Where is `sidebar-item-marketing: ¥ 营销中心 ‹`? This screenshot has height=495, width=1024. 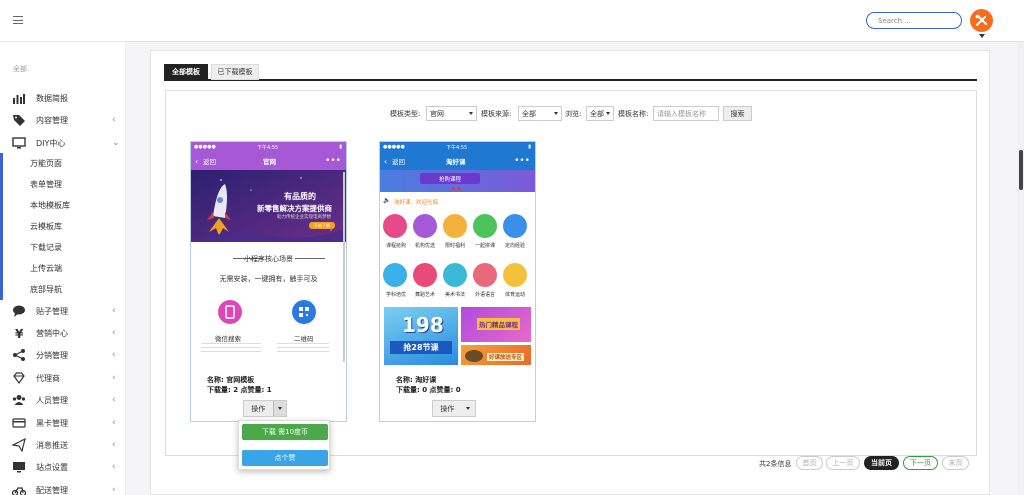
sidebar-item-marketing: ¥ 营销中心 ‹ is located at coordinates (63, 333).